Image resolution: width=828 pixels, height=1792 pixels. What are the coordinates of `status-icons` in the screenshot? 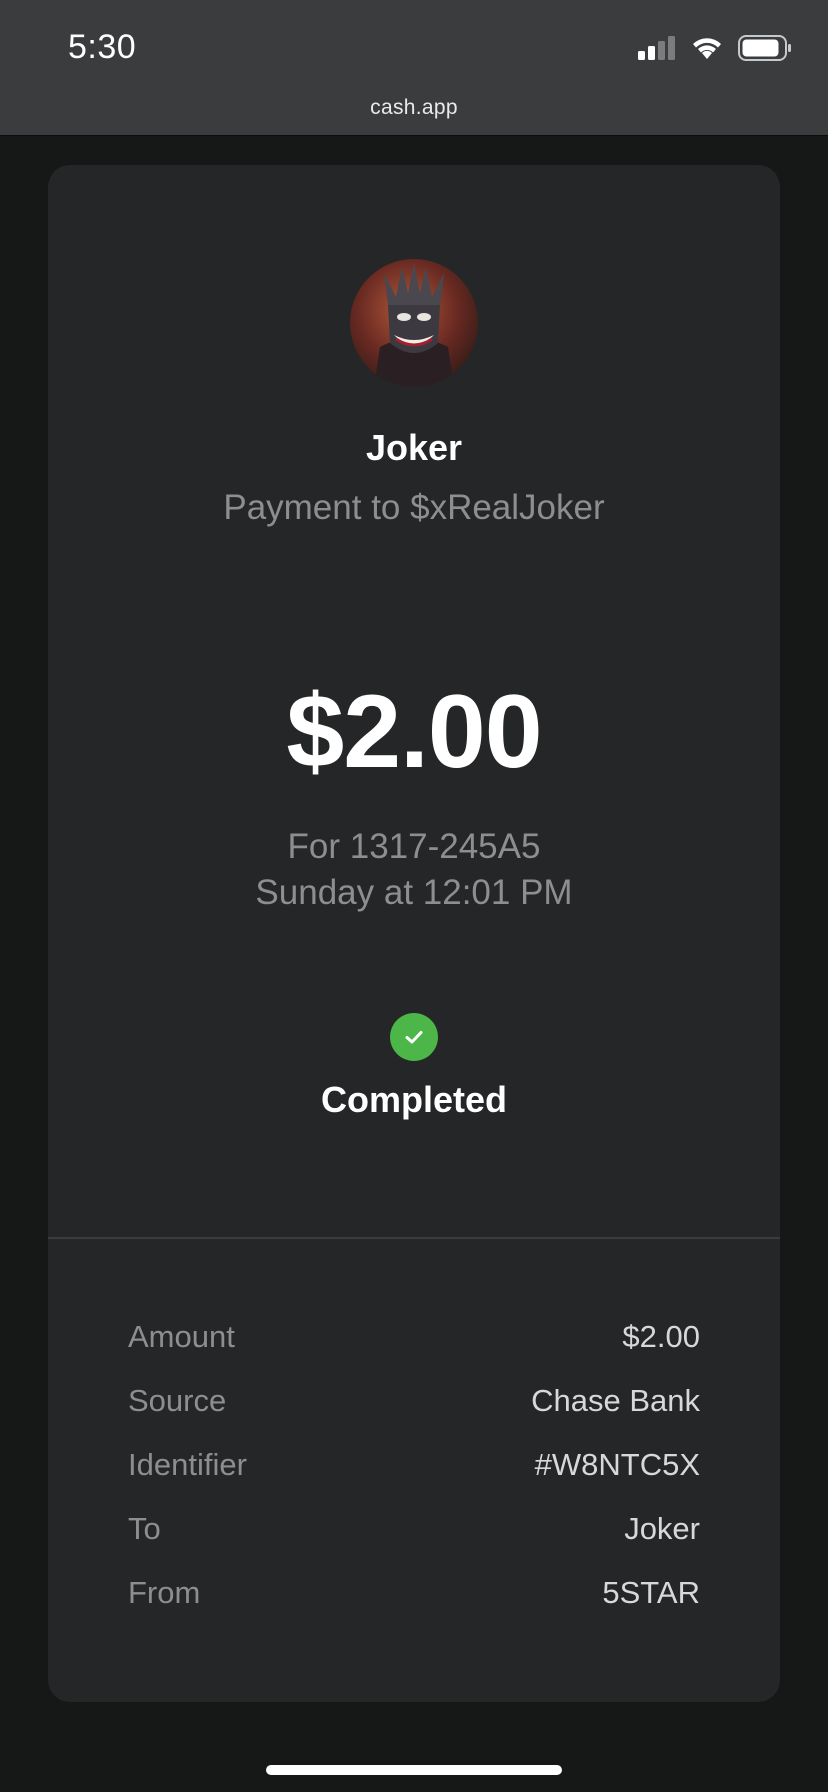 It's located at (715, 50).